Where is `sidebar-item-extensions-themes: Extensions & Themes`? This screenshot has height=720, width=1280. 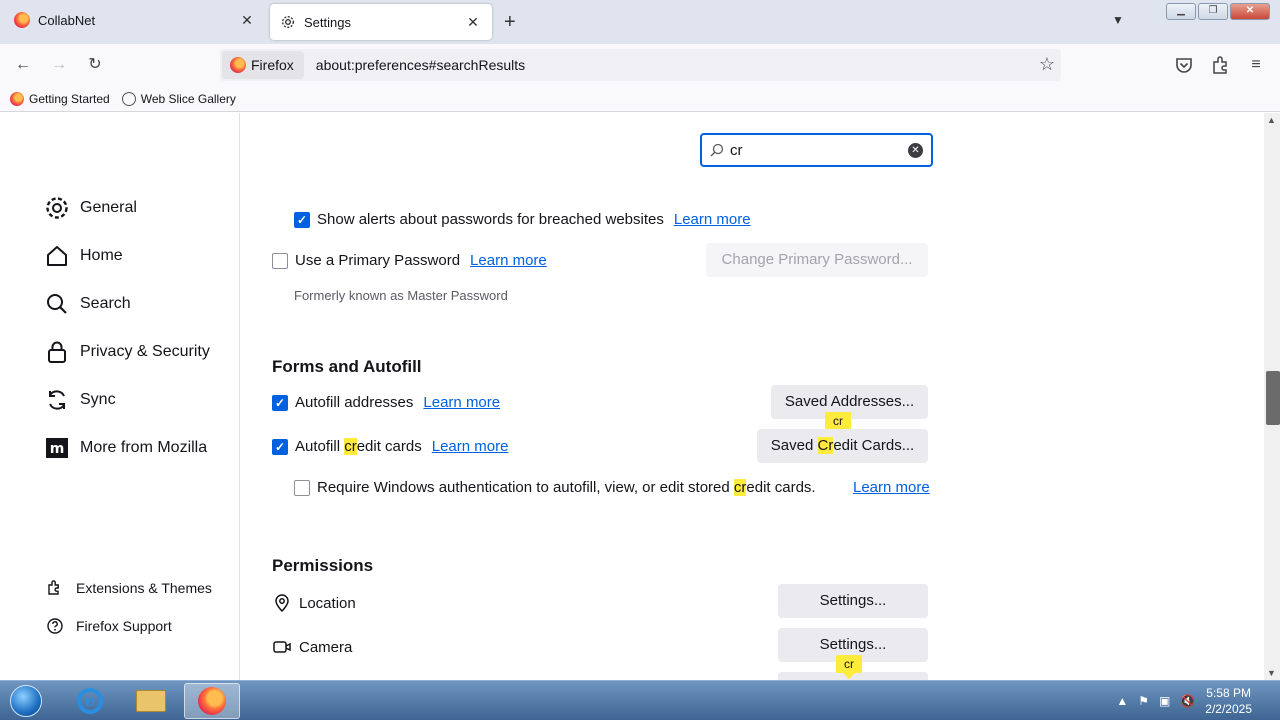 sidebar-item-extensions-themes: Extensions & Themes is located at coordinates (129, 588).